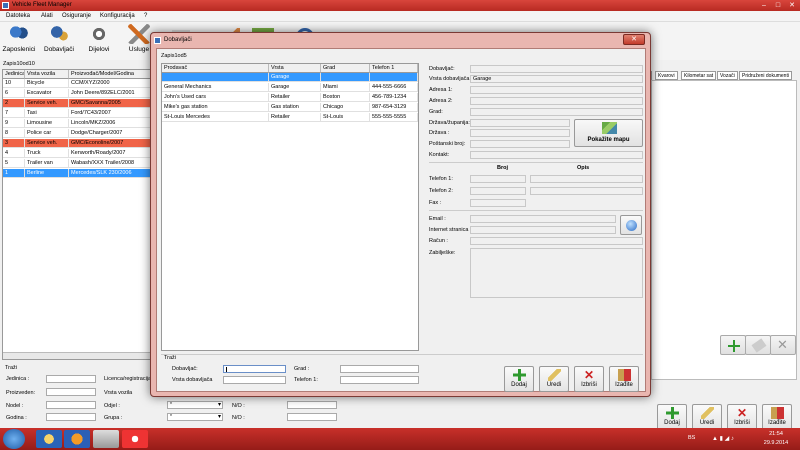  Describe the element at coordinates (14, 173) in the screenshot. I see `table-row-jedinica: 1` at that location.